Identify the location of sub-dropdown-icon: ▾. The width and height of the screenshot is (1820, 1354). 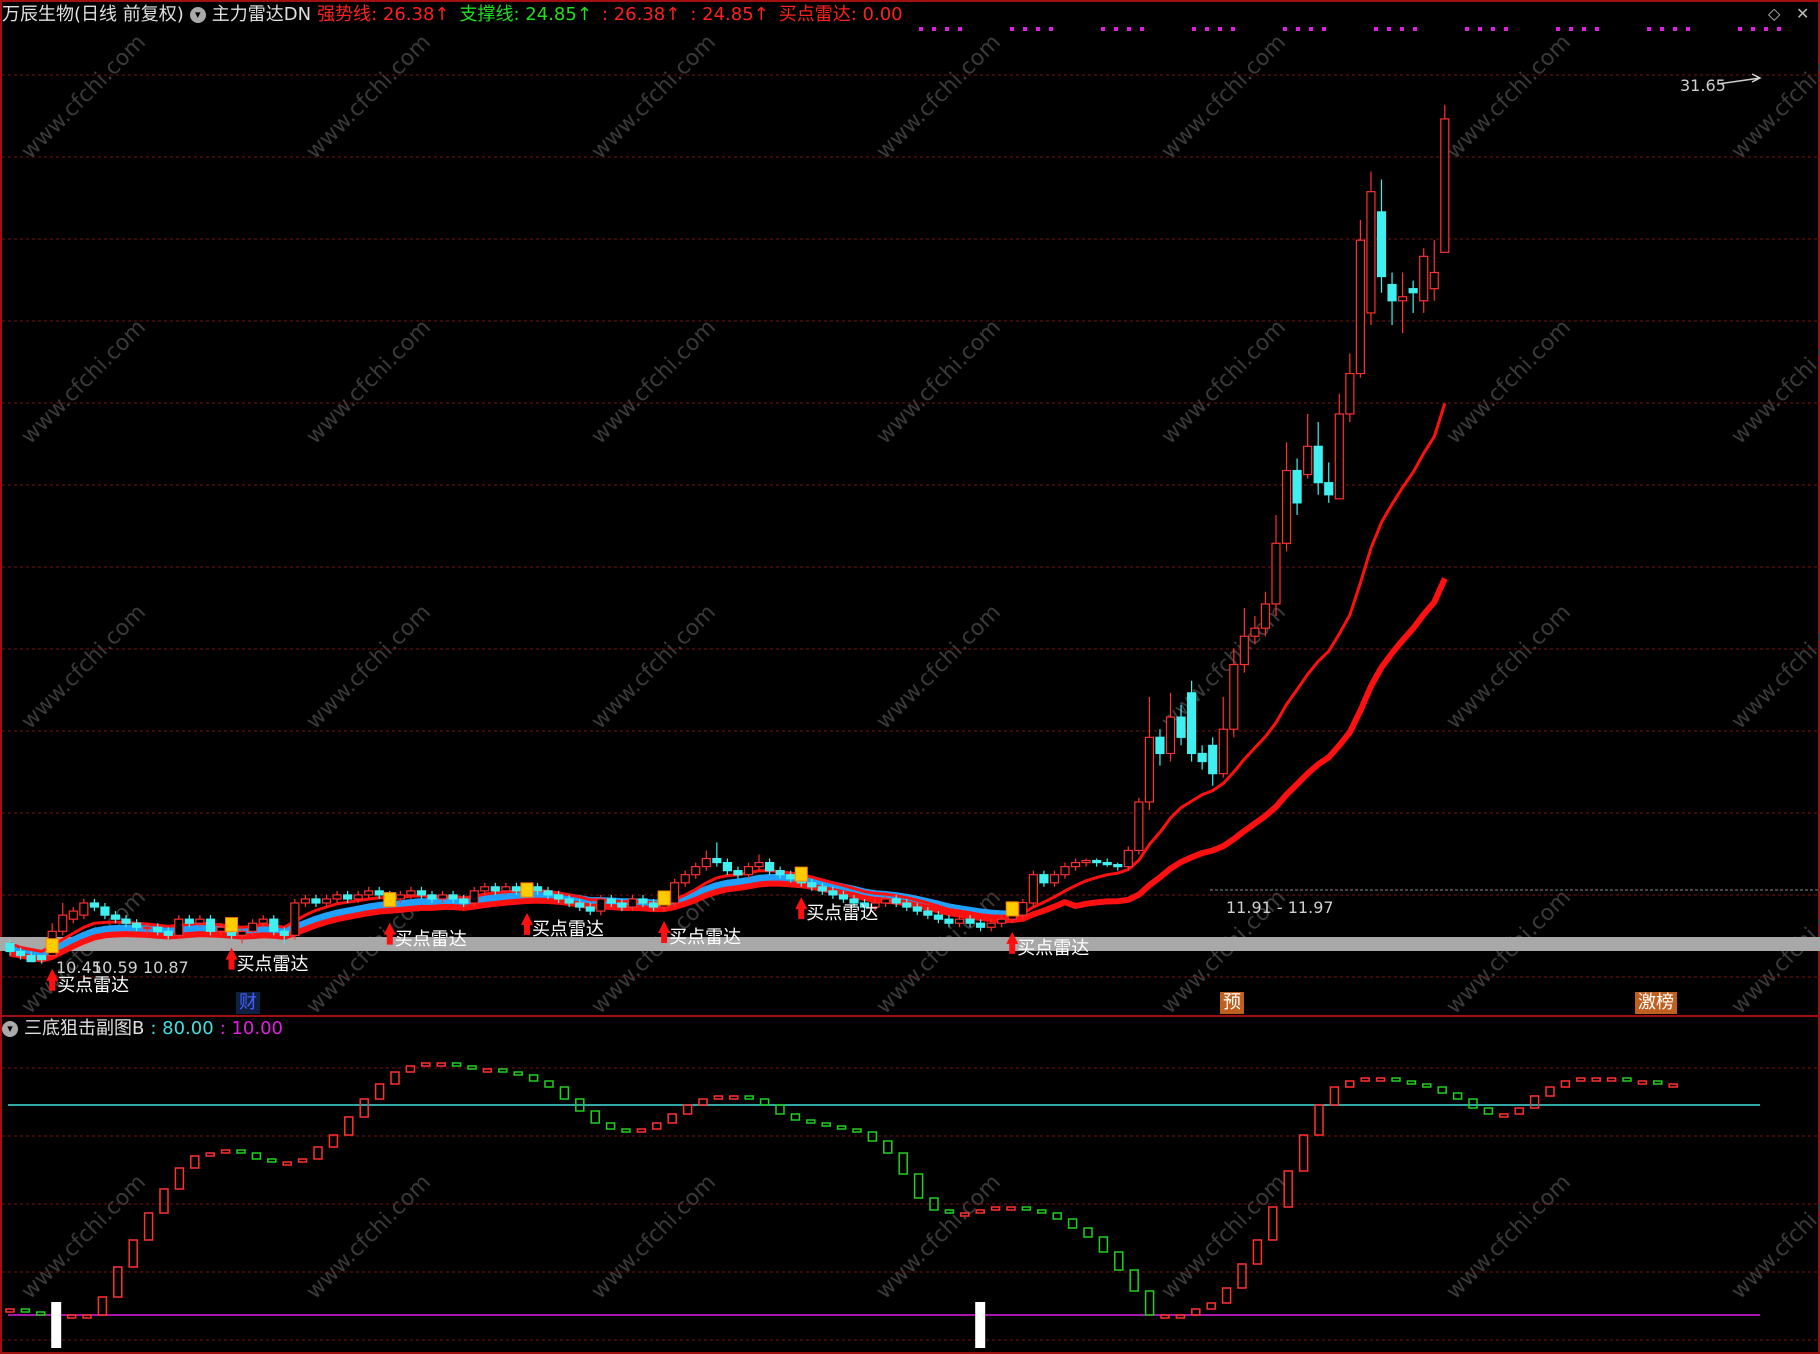
(10, 1029).